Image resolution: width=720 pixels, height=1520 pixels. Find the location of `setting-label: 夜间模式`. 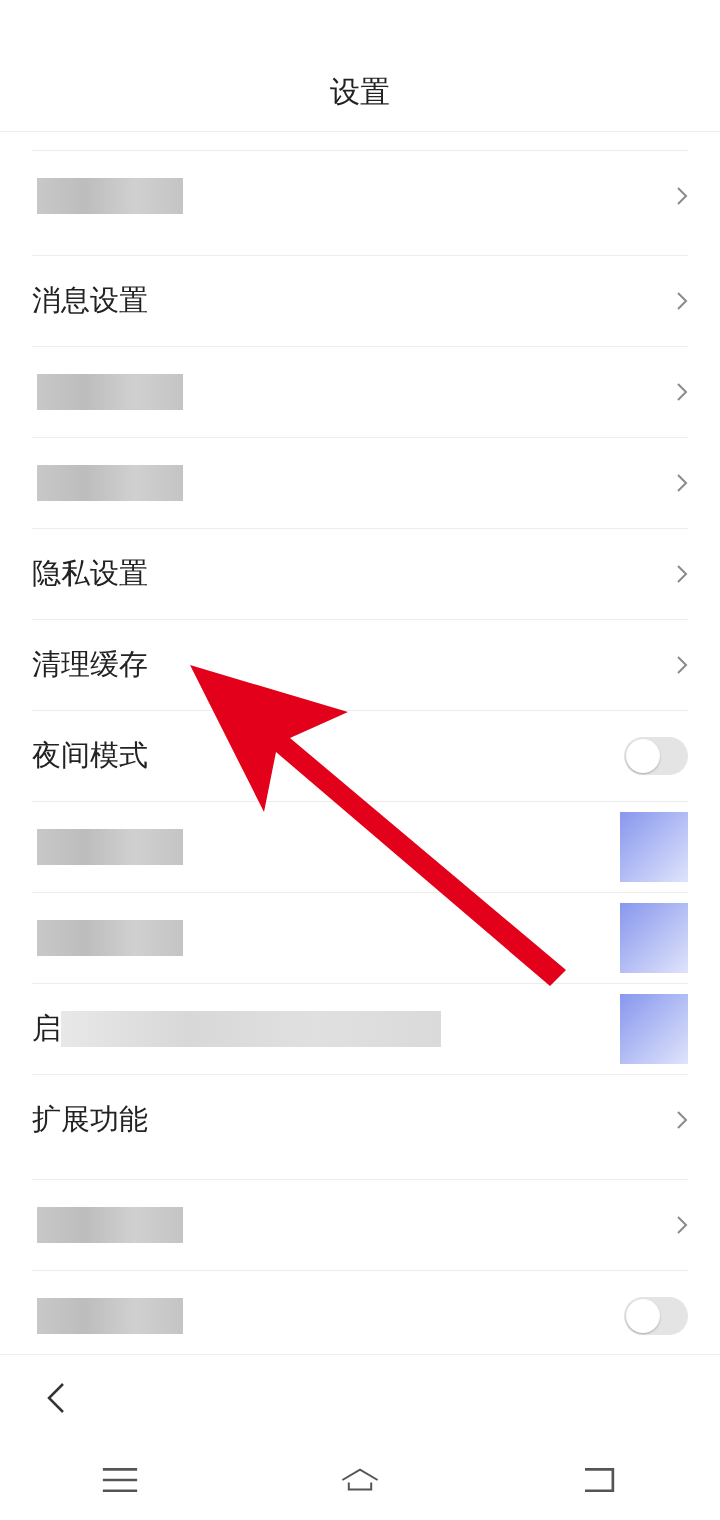

setting-label: 夜间模式 is located at coordinates (90, 755).